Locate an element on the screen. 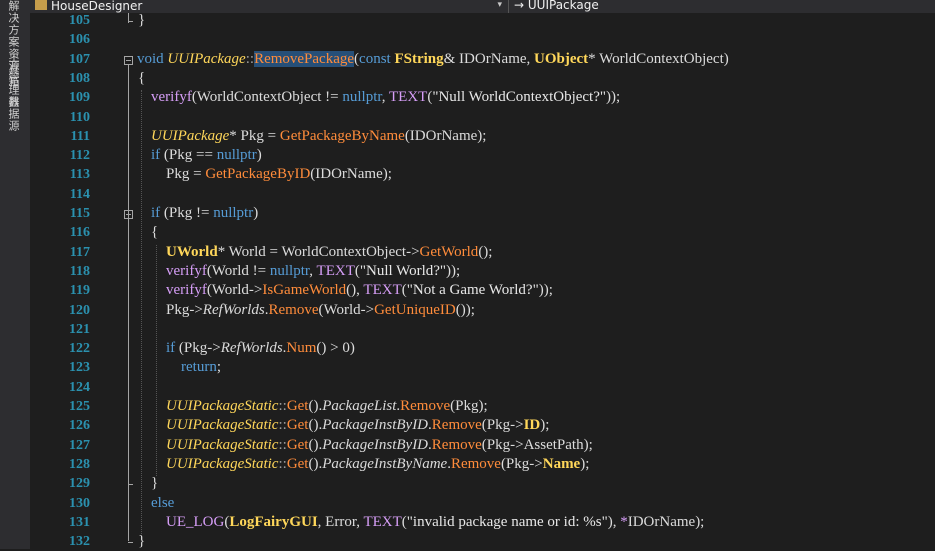 The width and height of the screenshot is (935, 551). line-number: 116 is located at coordinates (79, 233).